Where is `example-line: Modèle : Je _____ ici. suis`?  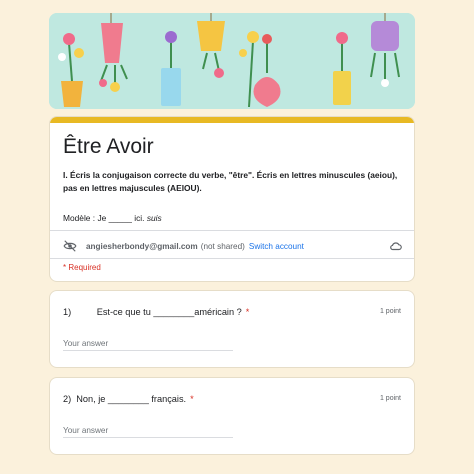
example-line: Modèle : Je _____ ici. suis is located at coordinates (112, 218).